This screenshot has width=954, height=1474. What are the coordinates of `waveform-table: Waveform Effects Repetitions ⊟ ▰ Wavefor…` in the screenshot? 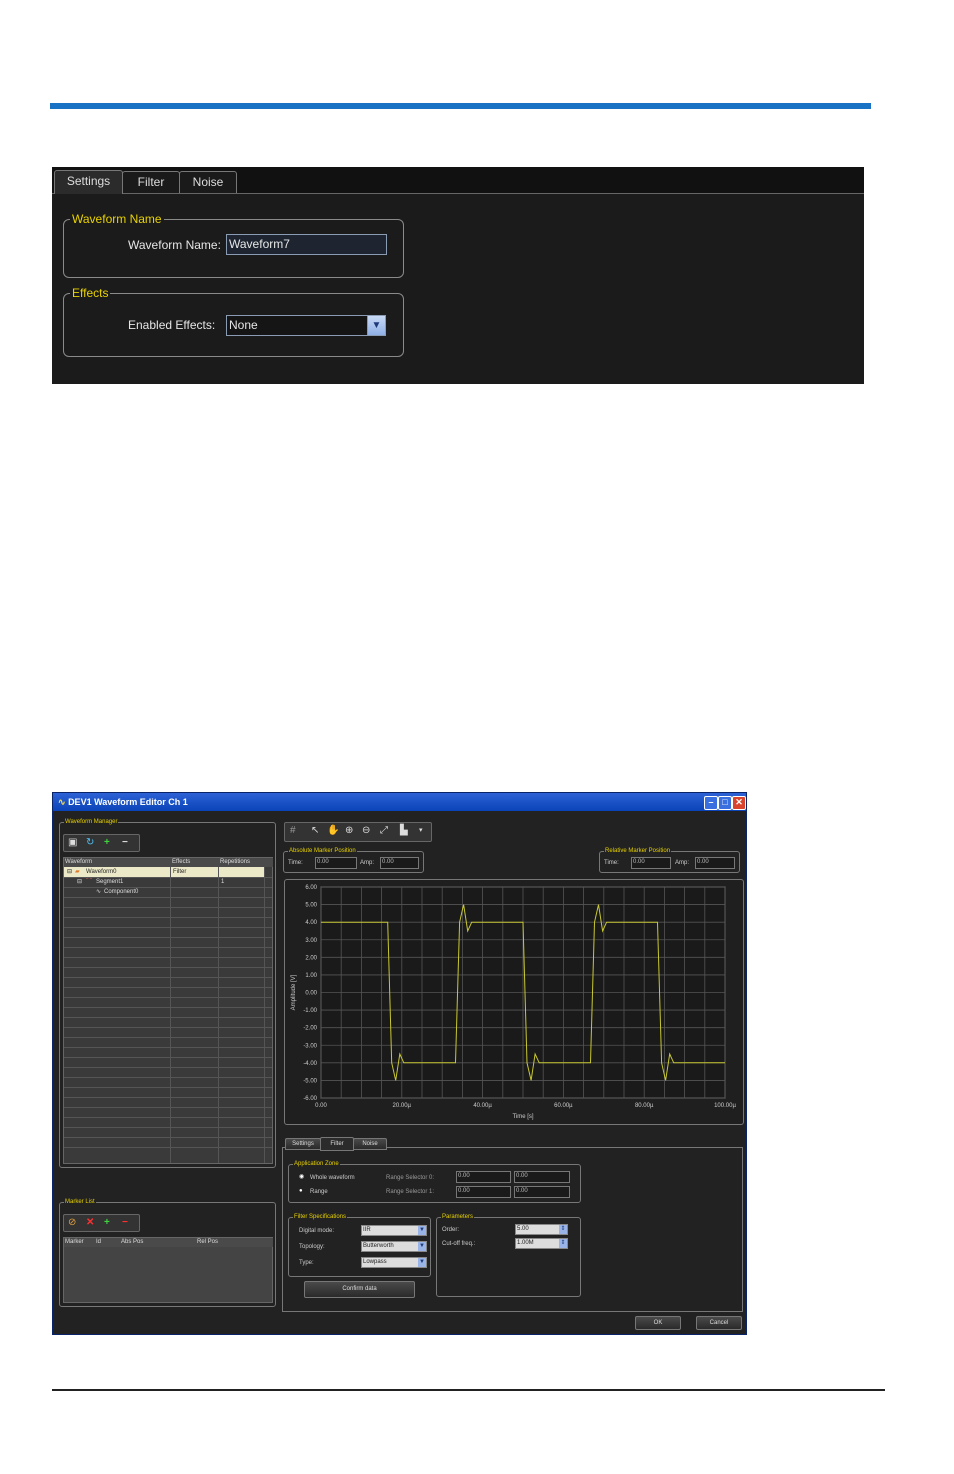 It's located at (168, 1010).